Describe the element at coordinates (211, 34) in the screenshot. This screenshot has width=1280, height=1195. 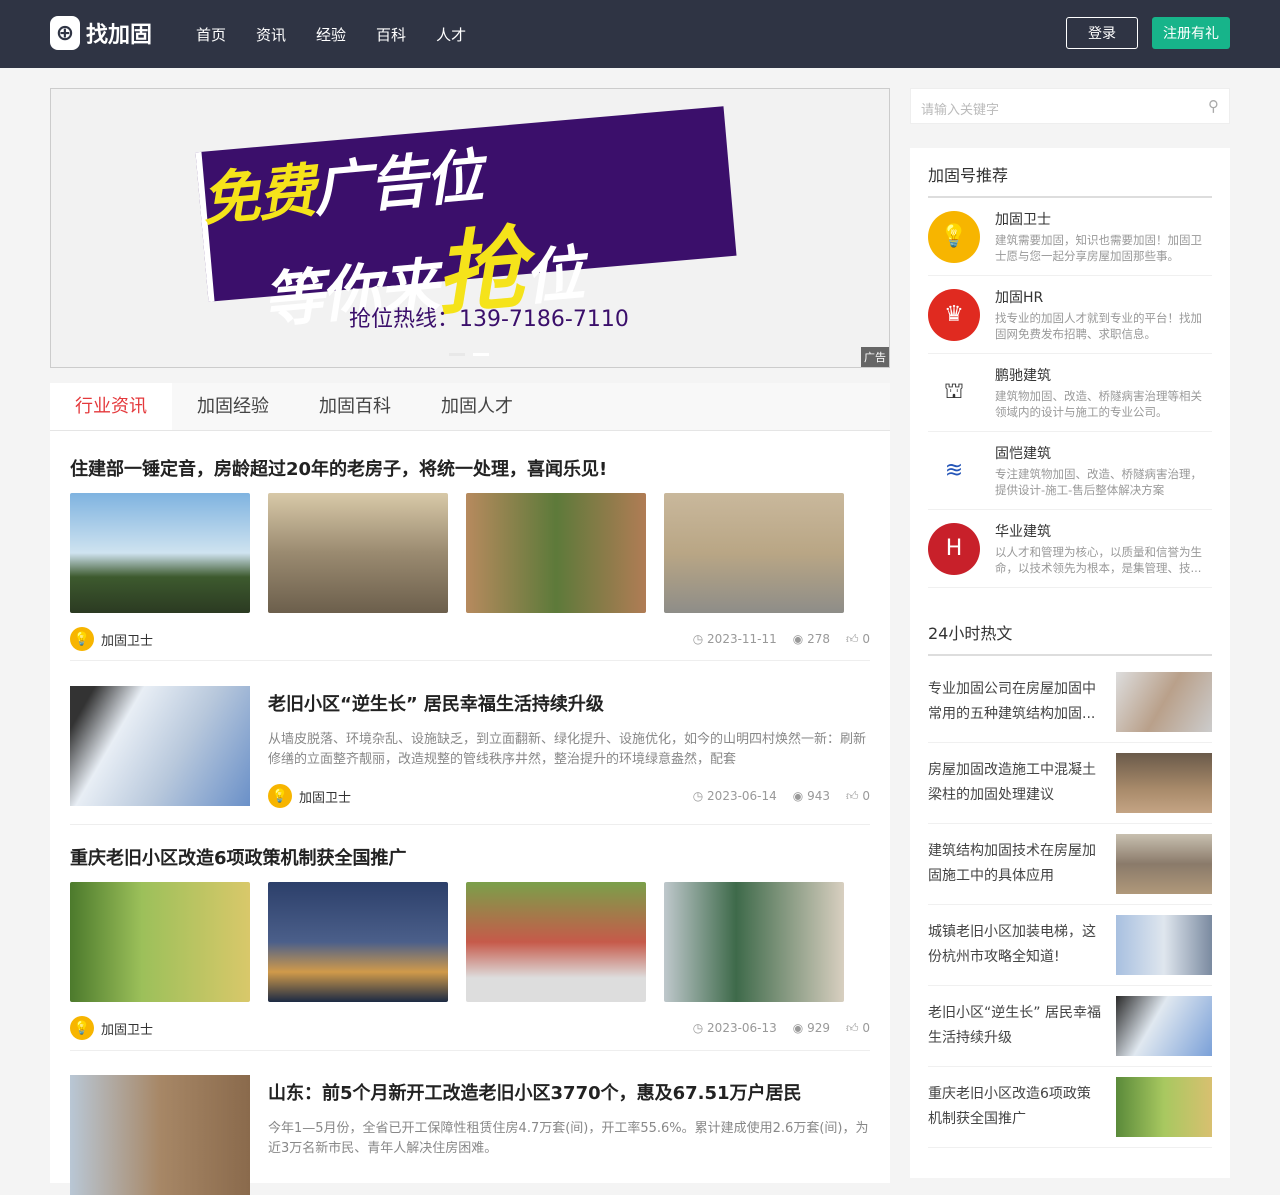
I see `nav-home: 首页` at that location.